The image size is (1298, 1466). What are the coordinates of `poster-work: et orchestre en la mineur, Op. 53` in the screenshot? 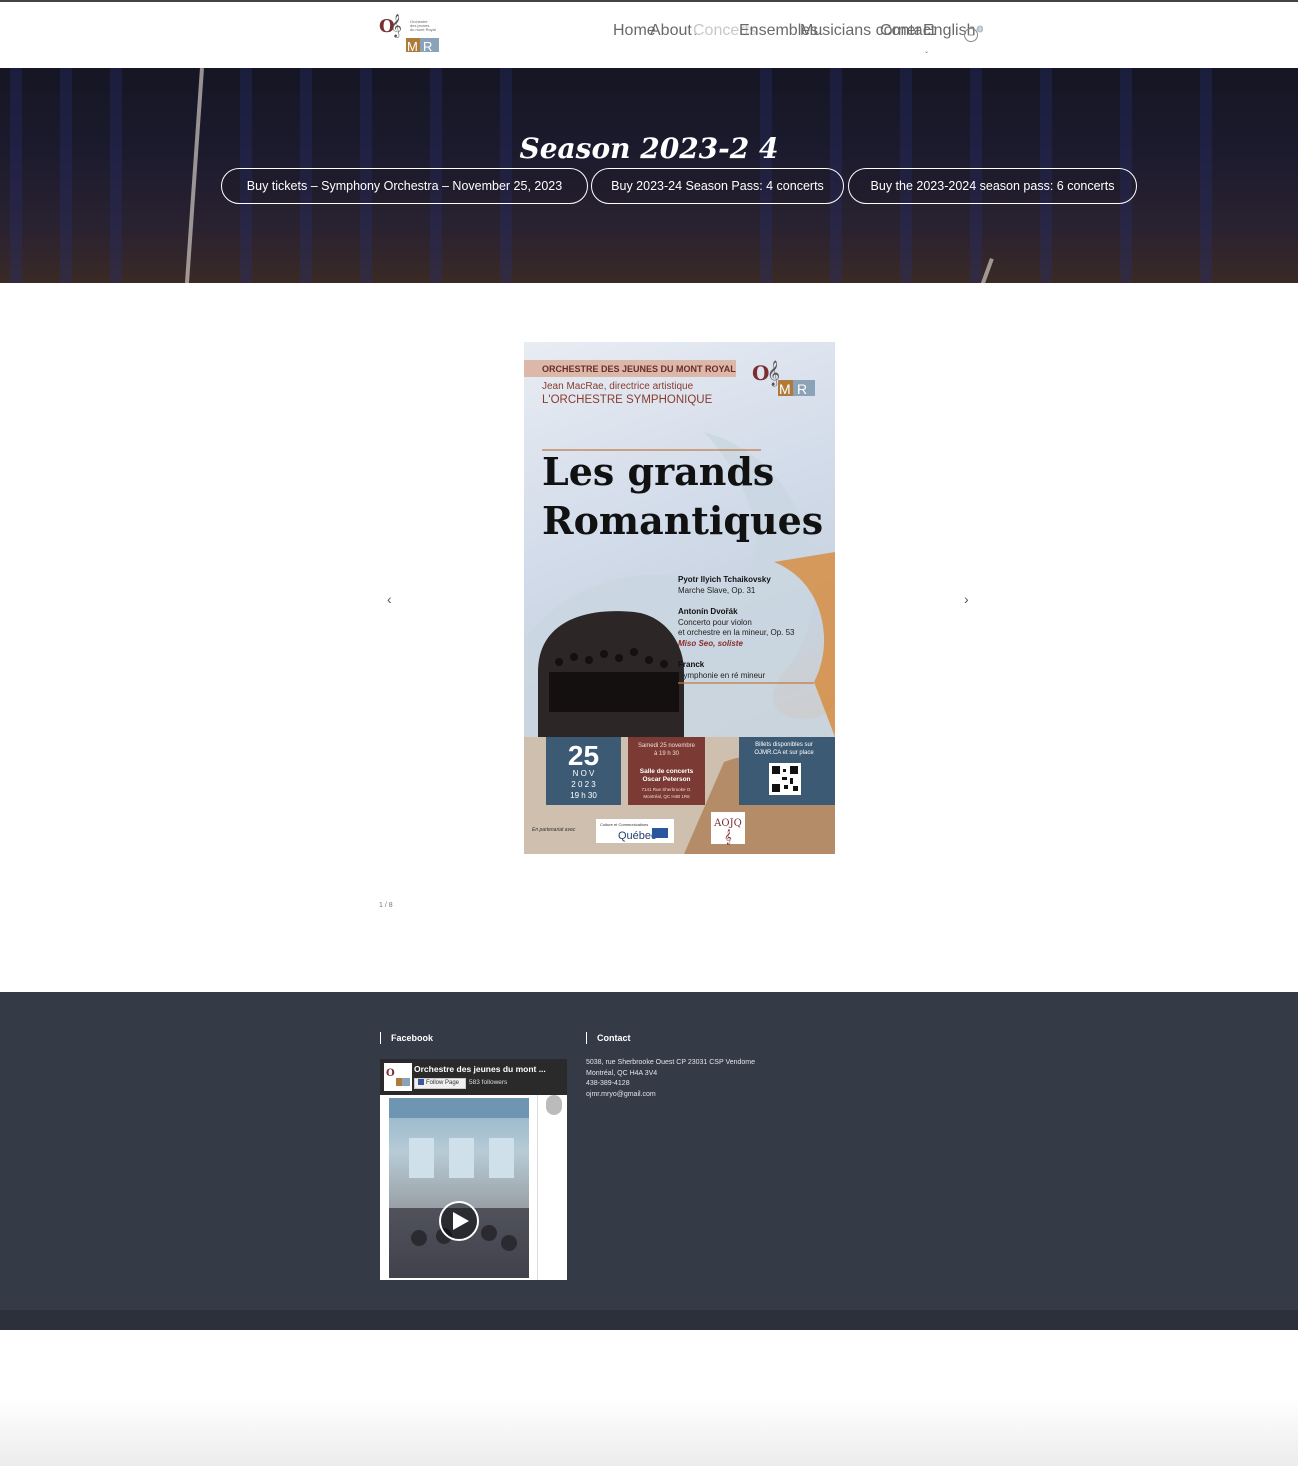 It's located at (736, 632).